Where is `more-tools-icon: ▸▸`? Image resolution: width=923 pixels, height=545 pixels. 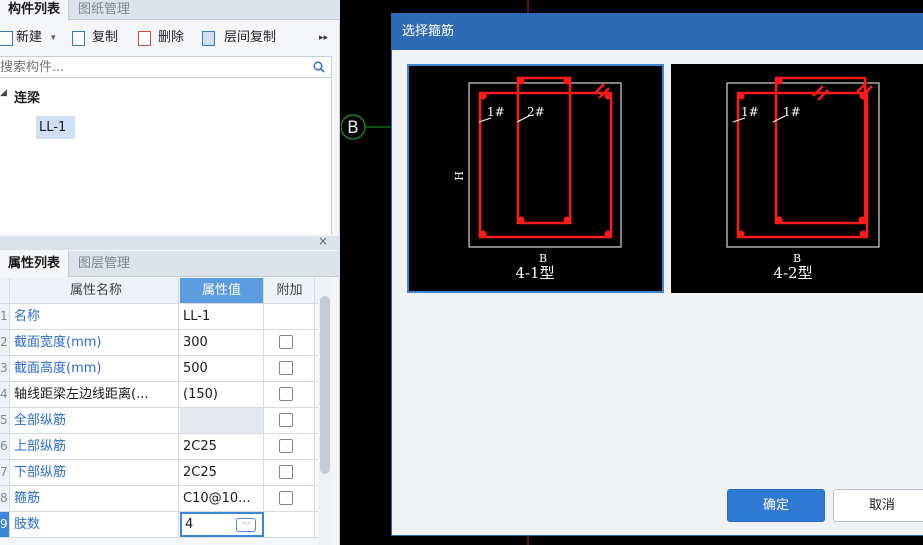
more-tools-icon: ▸▸ is located at coordinates (323, 38).